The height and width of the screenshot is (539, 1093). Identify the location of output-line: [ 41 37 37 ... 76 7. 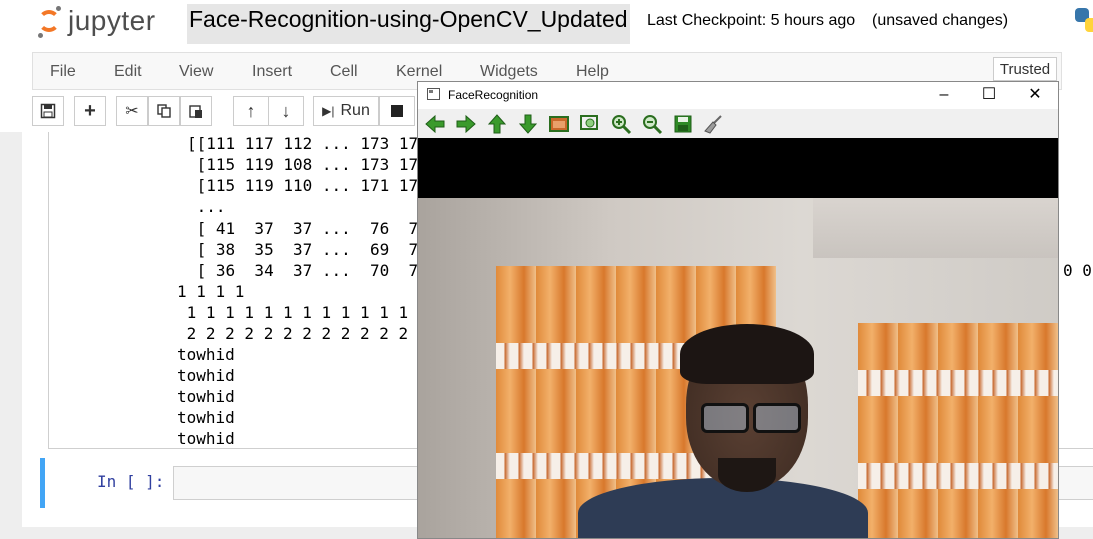
(303, 228).